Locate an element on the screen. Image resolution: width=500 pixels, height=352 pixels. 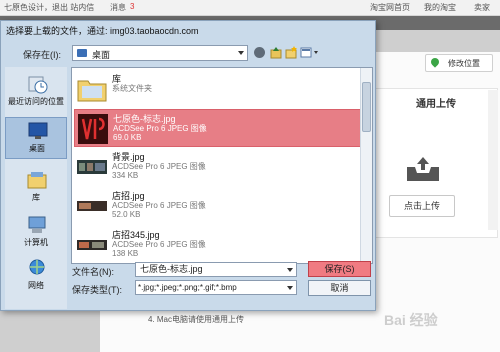
mac-upload-hint: 4. Mac电脑请使用通用上传 is located at coordinates (196, 319).